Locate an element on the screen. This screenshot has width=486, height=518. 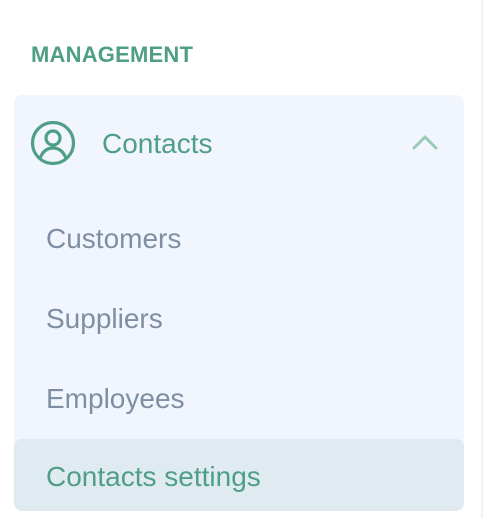
sidebar-item-customers: Customers is located at coordinates (239, 237).